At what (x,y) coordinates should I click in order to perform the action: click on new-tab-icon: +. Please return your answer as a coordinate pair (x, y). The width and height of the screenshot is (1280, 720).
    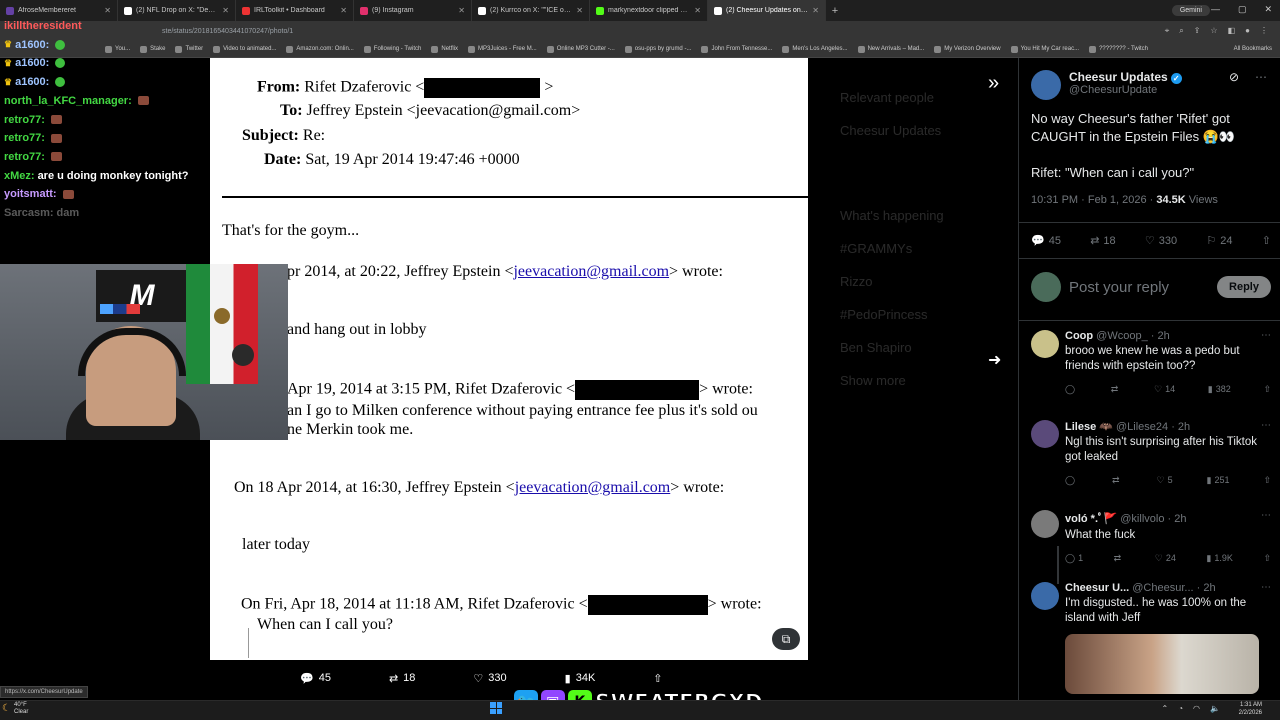
    Looking at the image, I should click on (835, 11).